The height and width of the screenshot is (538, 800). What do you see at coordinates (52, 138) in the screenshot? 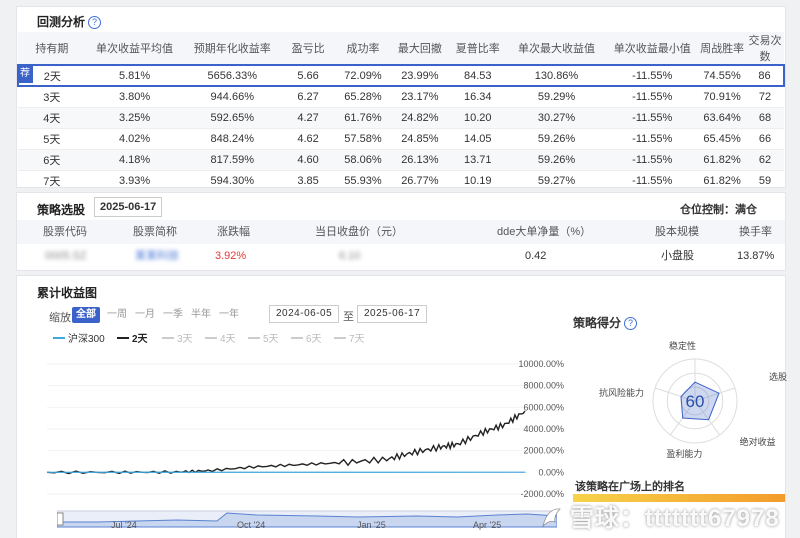
I see `backtest-cell: 5天` at bounding box center [52, 138].